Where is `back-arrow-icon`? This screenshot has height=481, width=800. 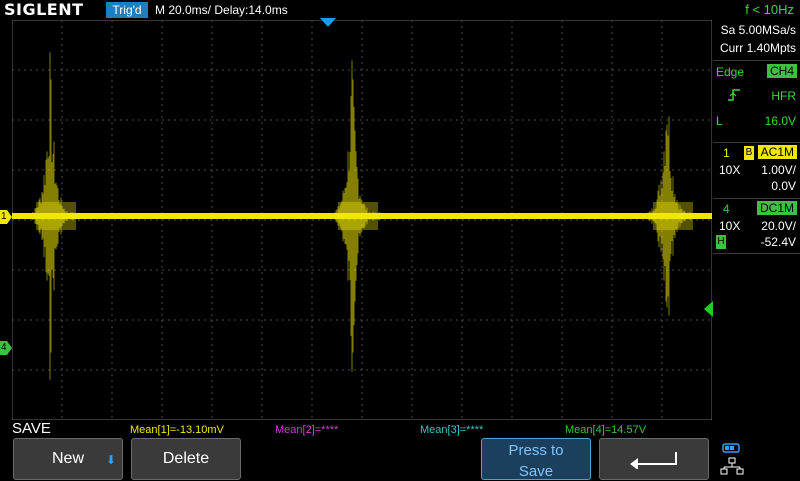 back-arrow-icon is located at coordinates (653, 460).